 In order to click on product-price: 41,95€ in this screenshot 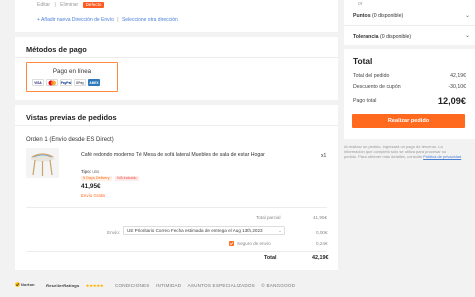, I will do `click(91, 186)`.